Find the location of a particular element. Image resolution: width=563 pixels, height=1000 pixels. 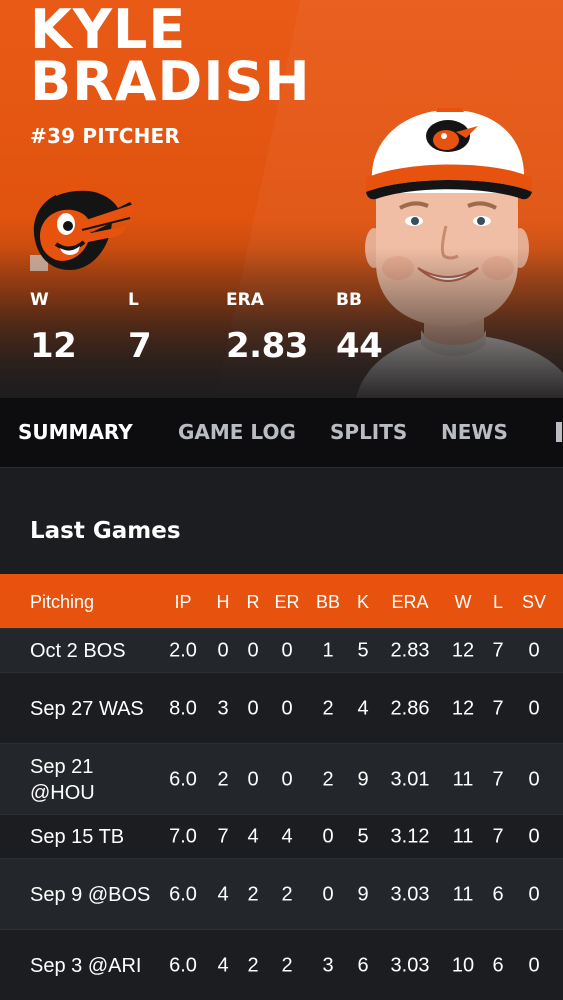

table-row: Sep 15 TB 7.0 7 4 4 0 5 3.12 11 7 0 is located at coordinates (281, 836).